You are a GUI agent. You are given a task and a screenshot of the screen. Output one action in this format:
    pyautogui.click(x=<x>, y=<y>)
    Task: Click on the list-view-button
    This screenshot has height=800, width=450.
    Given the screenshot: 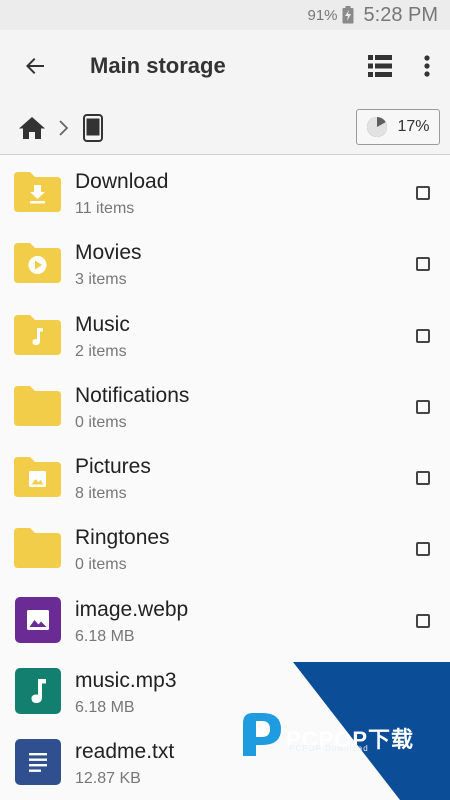 What is the action you would take?
    pyautogui.click(x=380, y=66)
    